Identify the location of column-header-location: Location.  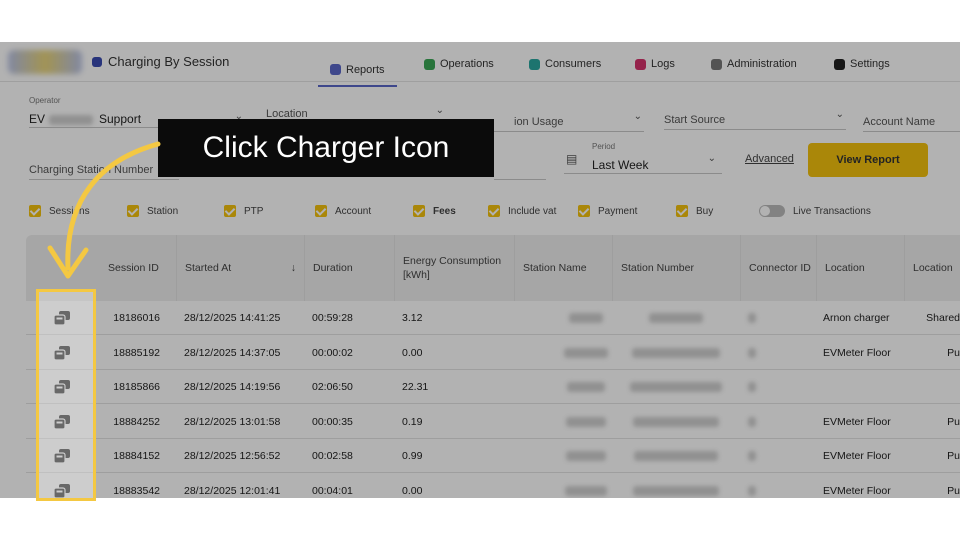
(860, 268).